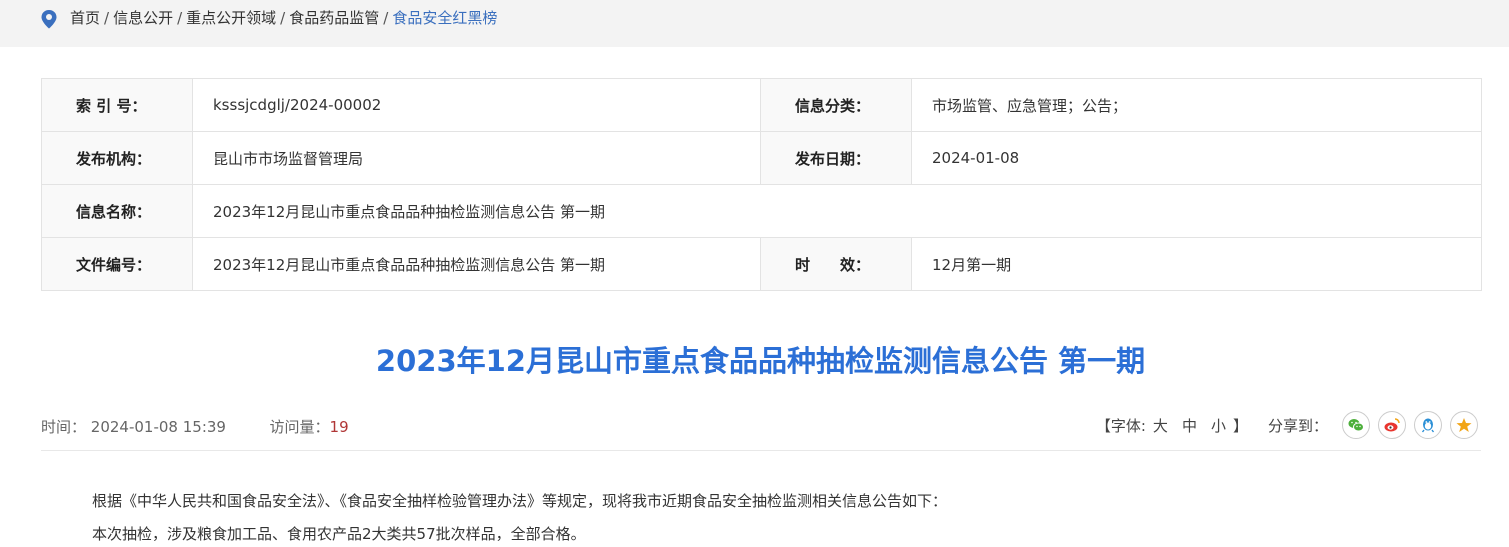  What do you see at coordinates (1196, 264) in the screenshot?
I see `validity-value: 12月第一期` at bounding box center [1196, 264].